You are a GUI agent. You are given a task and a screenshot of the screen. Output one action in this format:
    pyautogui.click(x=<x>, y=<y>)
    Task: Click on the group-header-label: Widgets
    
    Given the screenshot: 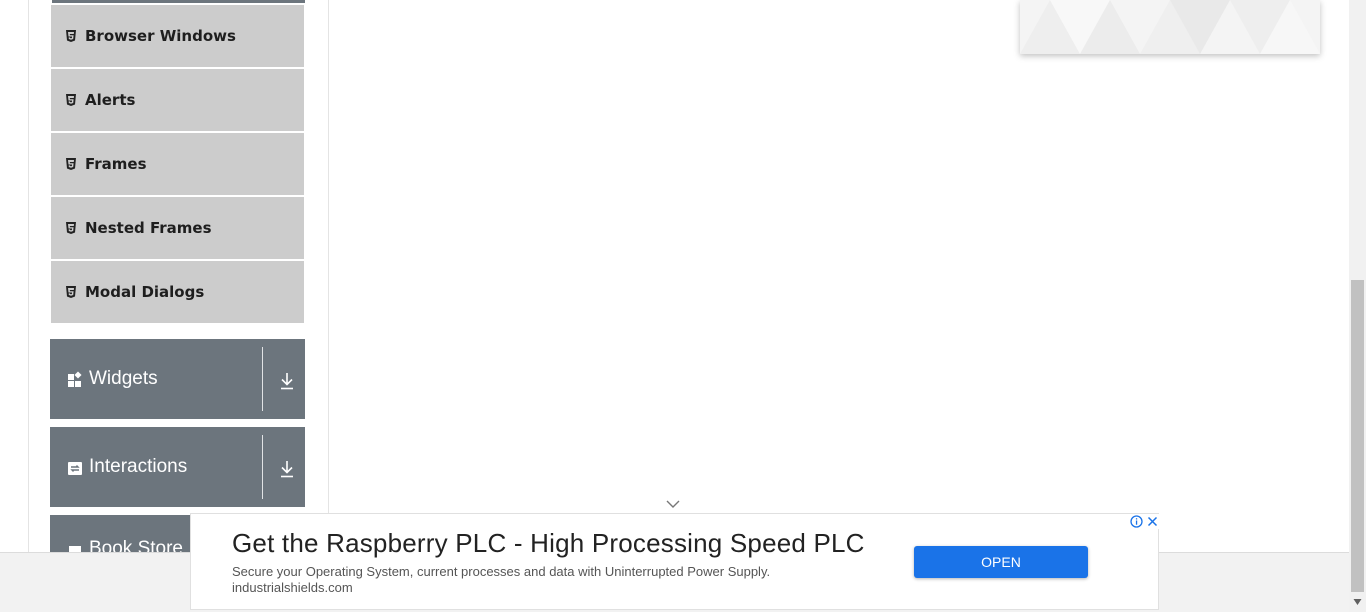 What is the action you would take?
    pyautogui.click(x=123, y=378)
    